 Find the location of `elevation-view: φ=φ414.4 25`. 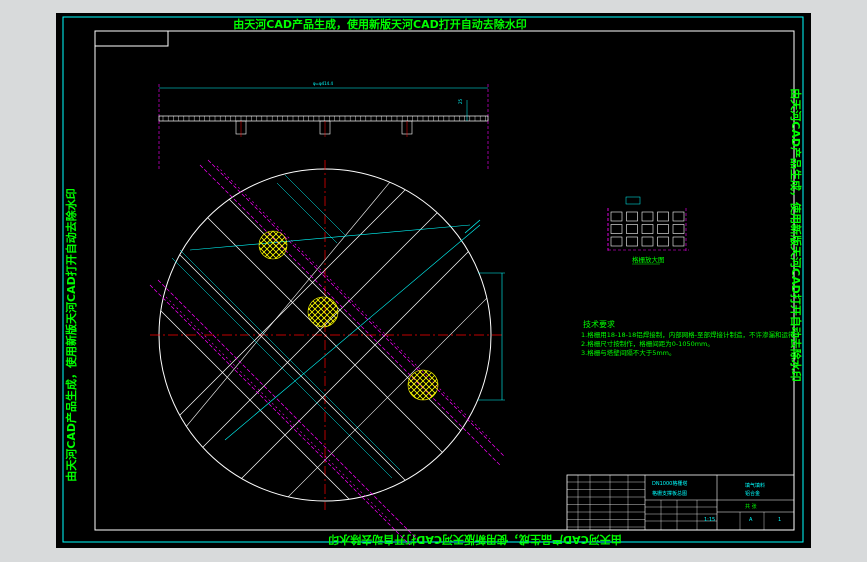

elevation-view: φ=φ414.4 25 is located at coordinates (323, 125).